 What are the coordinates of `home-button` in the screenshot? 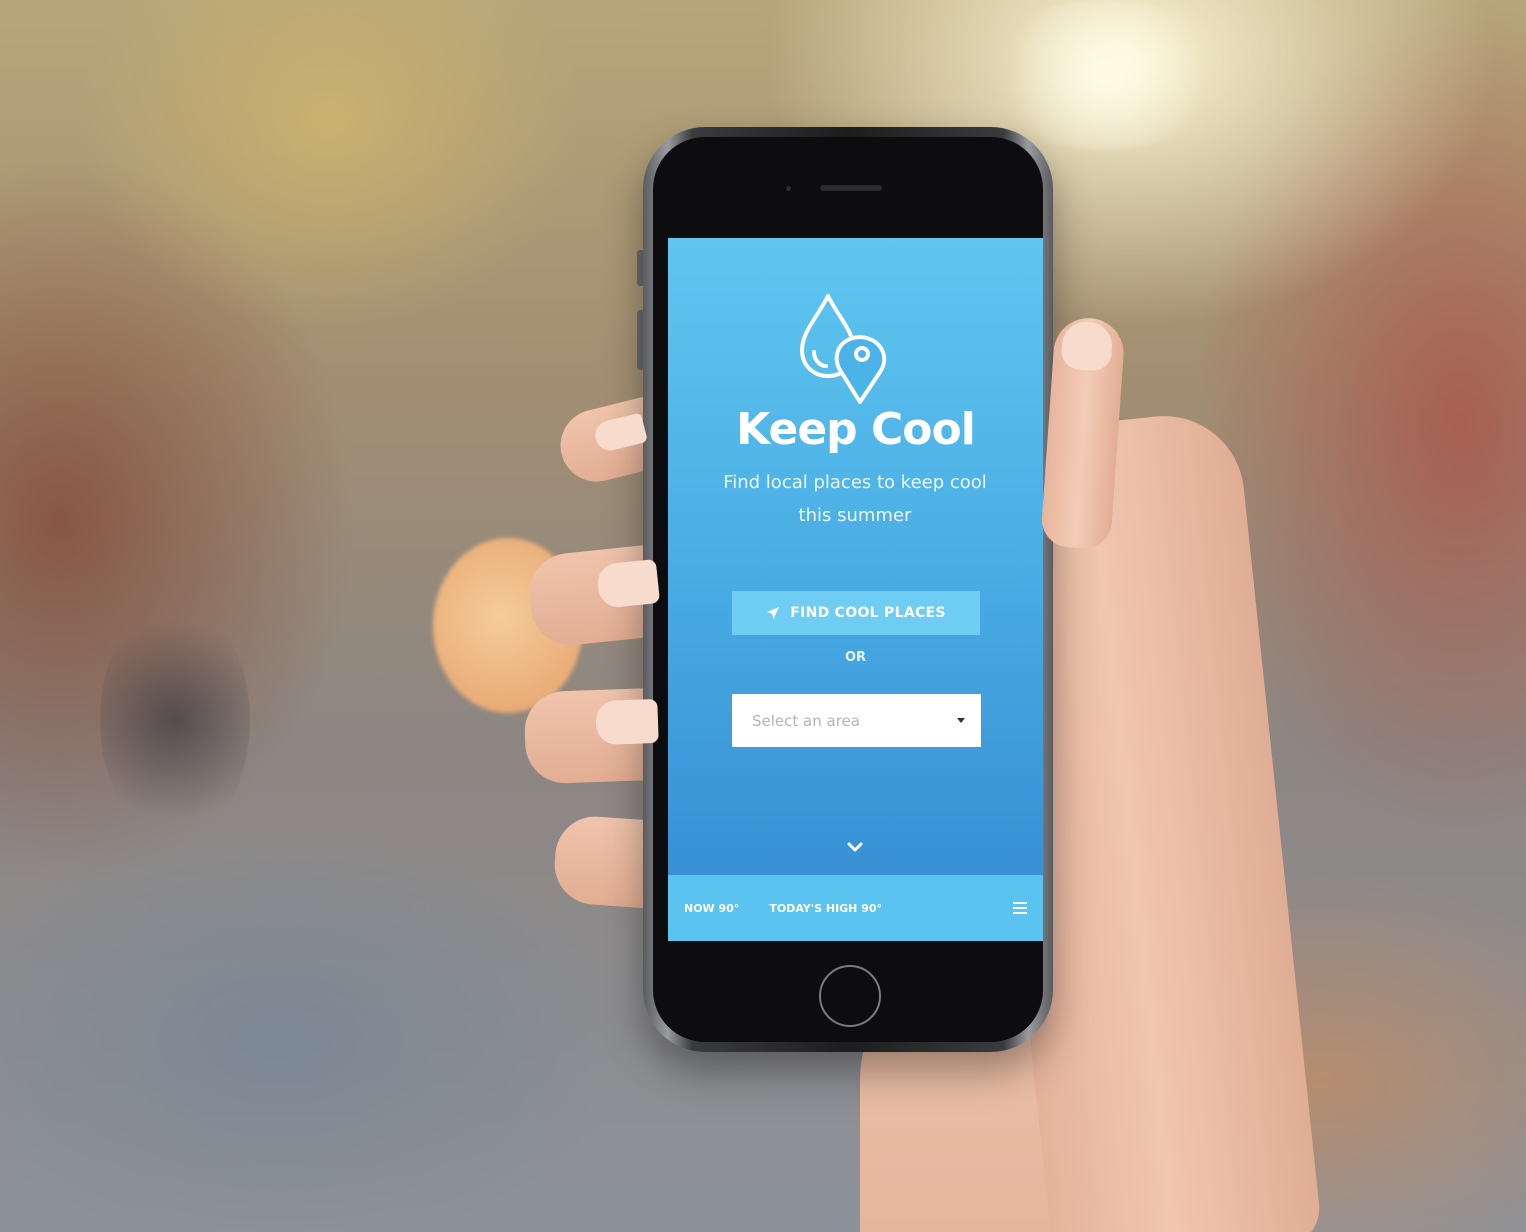 It's located at (850, 996).